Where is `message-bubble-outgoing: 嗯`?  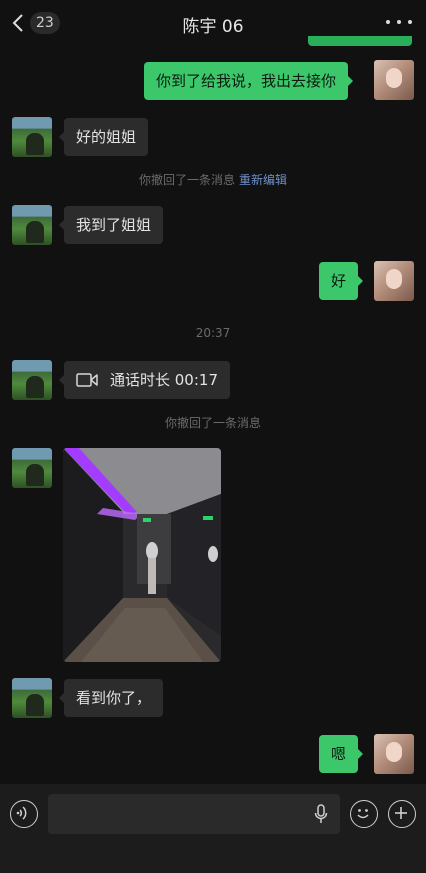 message-bubble-outgoing: 嗯 is located at coordinates (341, 754).